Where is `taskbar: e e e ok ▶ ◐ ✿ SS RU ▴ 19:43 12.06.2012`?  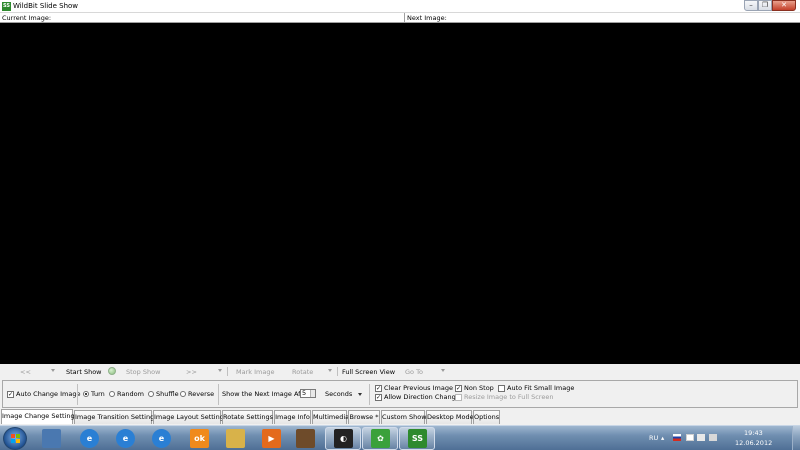 taskbar: e e e ok ▶ ◐ ✿ SS RU ▴ 19:43 12.06.2012 is located at coordinates (400, 437).